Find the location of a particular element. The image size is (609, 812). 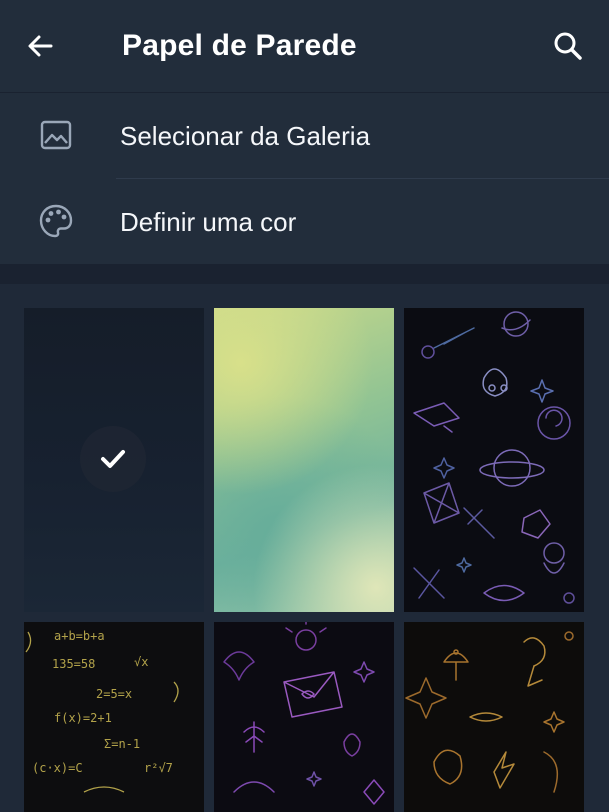

math-text: (c·x)=C is located at coordinates (57, 768).